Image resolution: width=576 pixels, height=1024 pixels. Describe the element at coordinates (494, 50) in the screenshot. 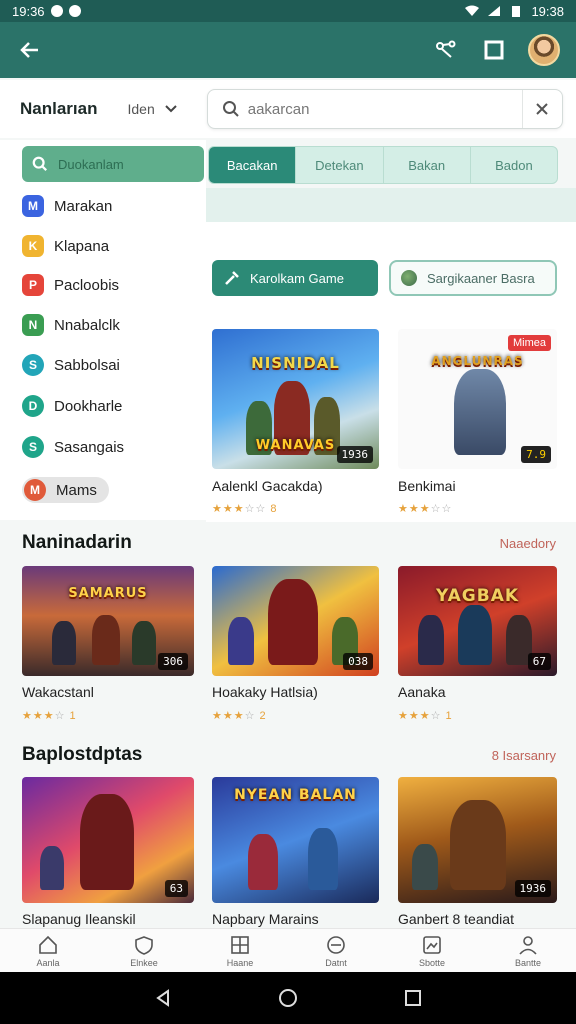

I see `window-button` at that location.